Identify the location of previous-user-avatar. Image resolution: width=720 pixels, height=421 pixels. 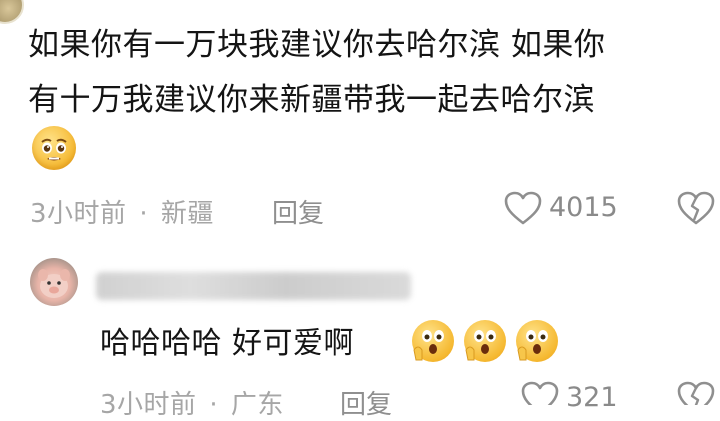
(12, 12).